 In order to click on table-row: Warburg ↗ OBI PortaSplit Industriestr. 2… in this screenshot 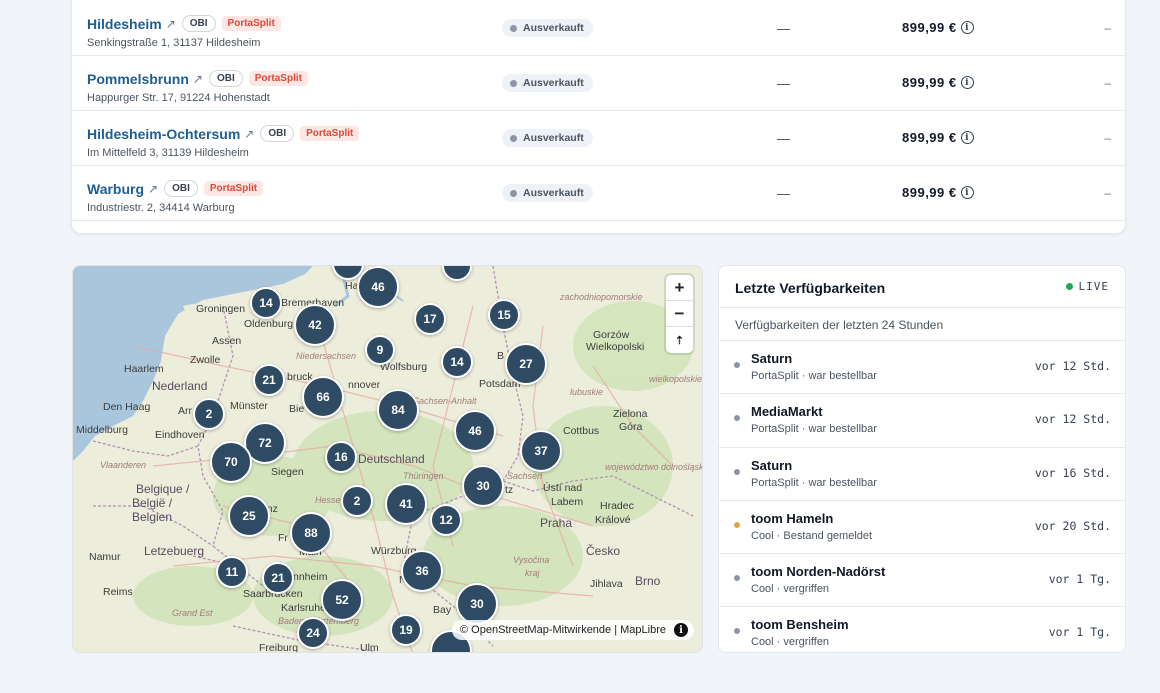, I will do `click(598, 193)`.